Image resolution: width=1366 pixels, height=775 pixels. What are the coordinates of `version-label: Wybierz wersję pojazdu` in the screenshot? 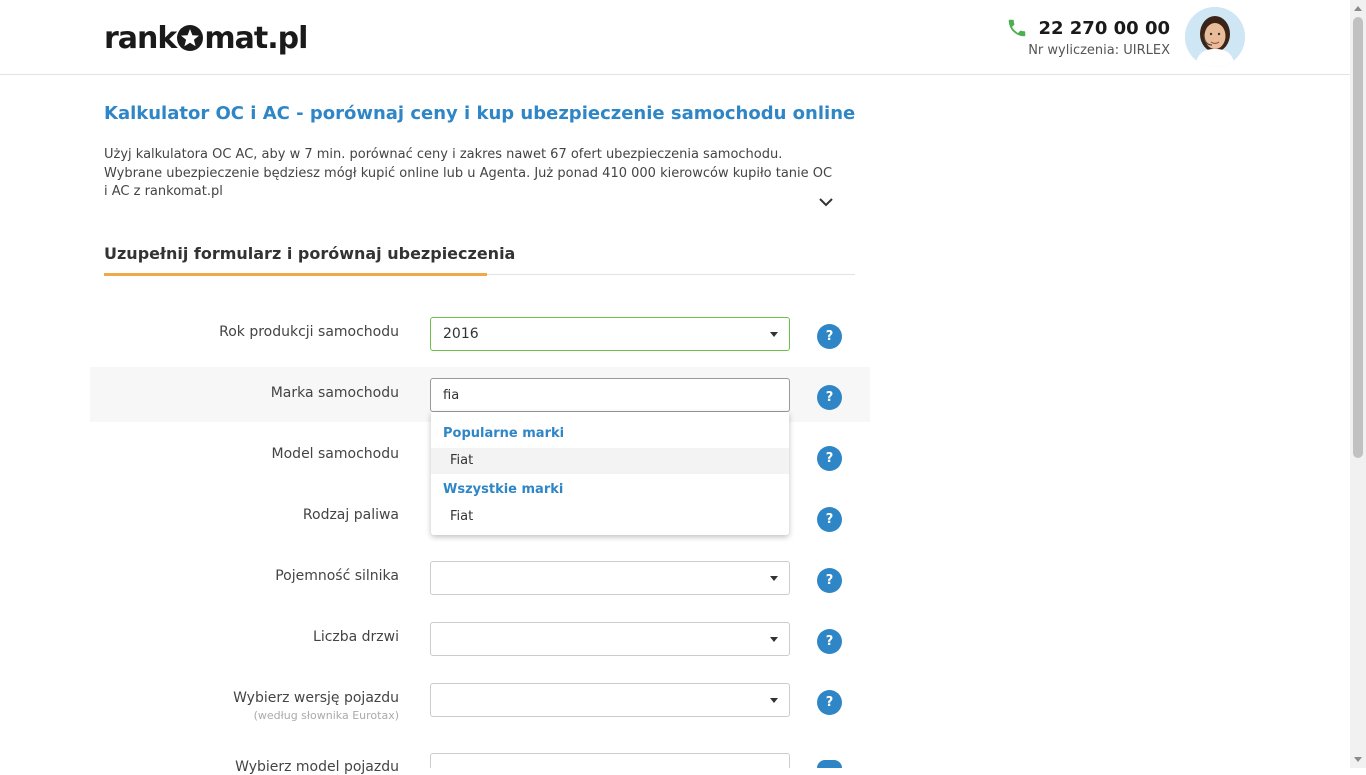 It's located at (316, 698).